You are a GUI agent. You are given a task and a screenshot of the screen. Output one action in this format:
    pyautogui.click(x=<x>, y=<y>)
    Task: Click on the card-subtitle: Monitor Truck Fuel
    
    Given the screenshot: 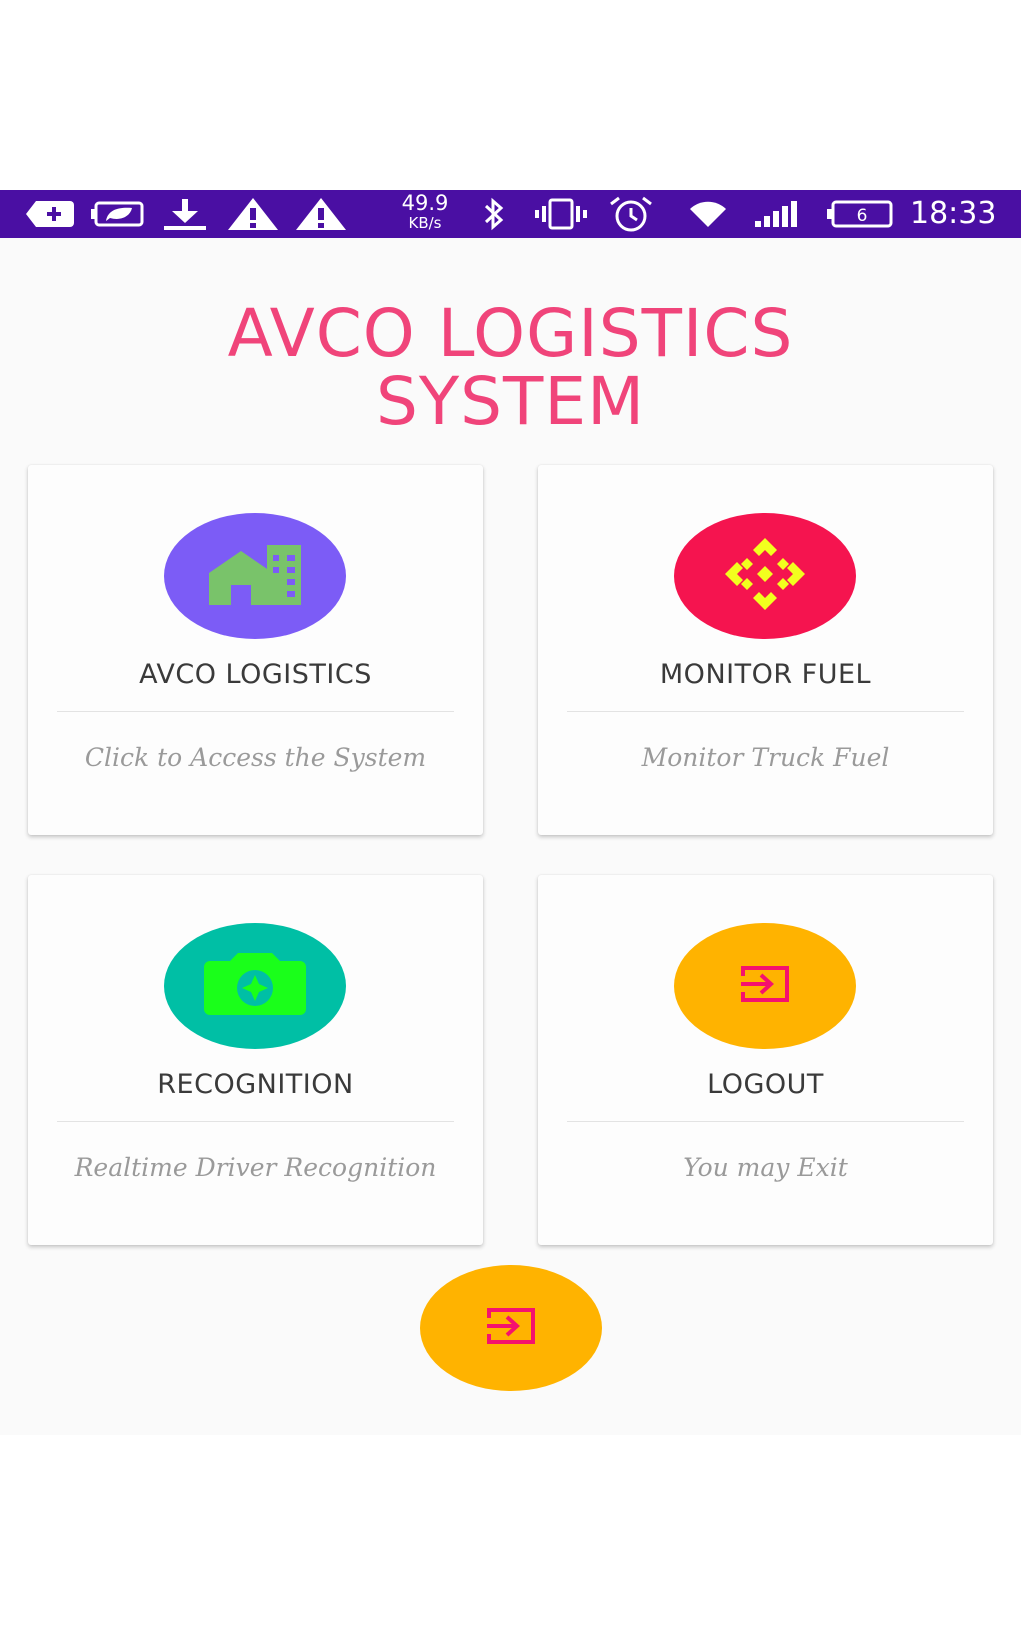 What is the action you would take?
    pyautogui.click(x=765, y=757)
    